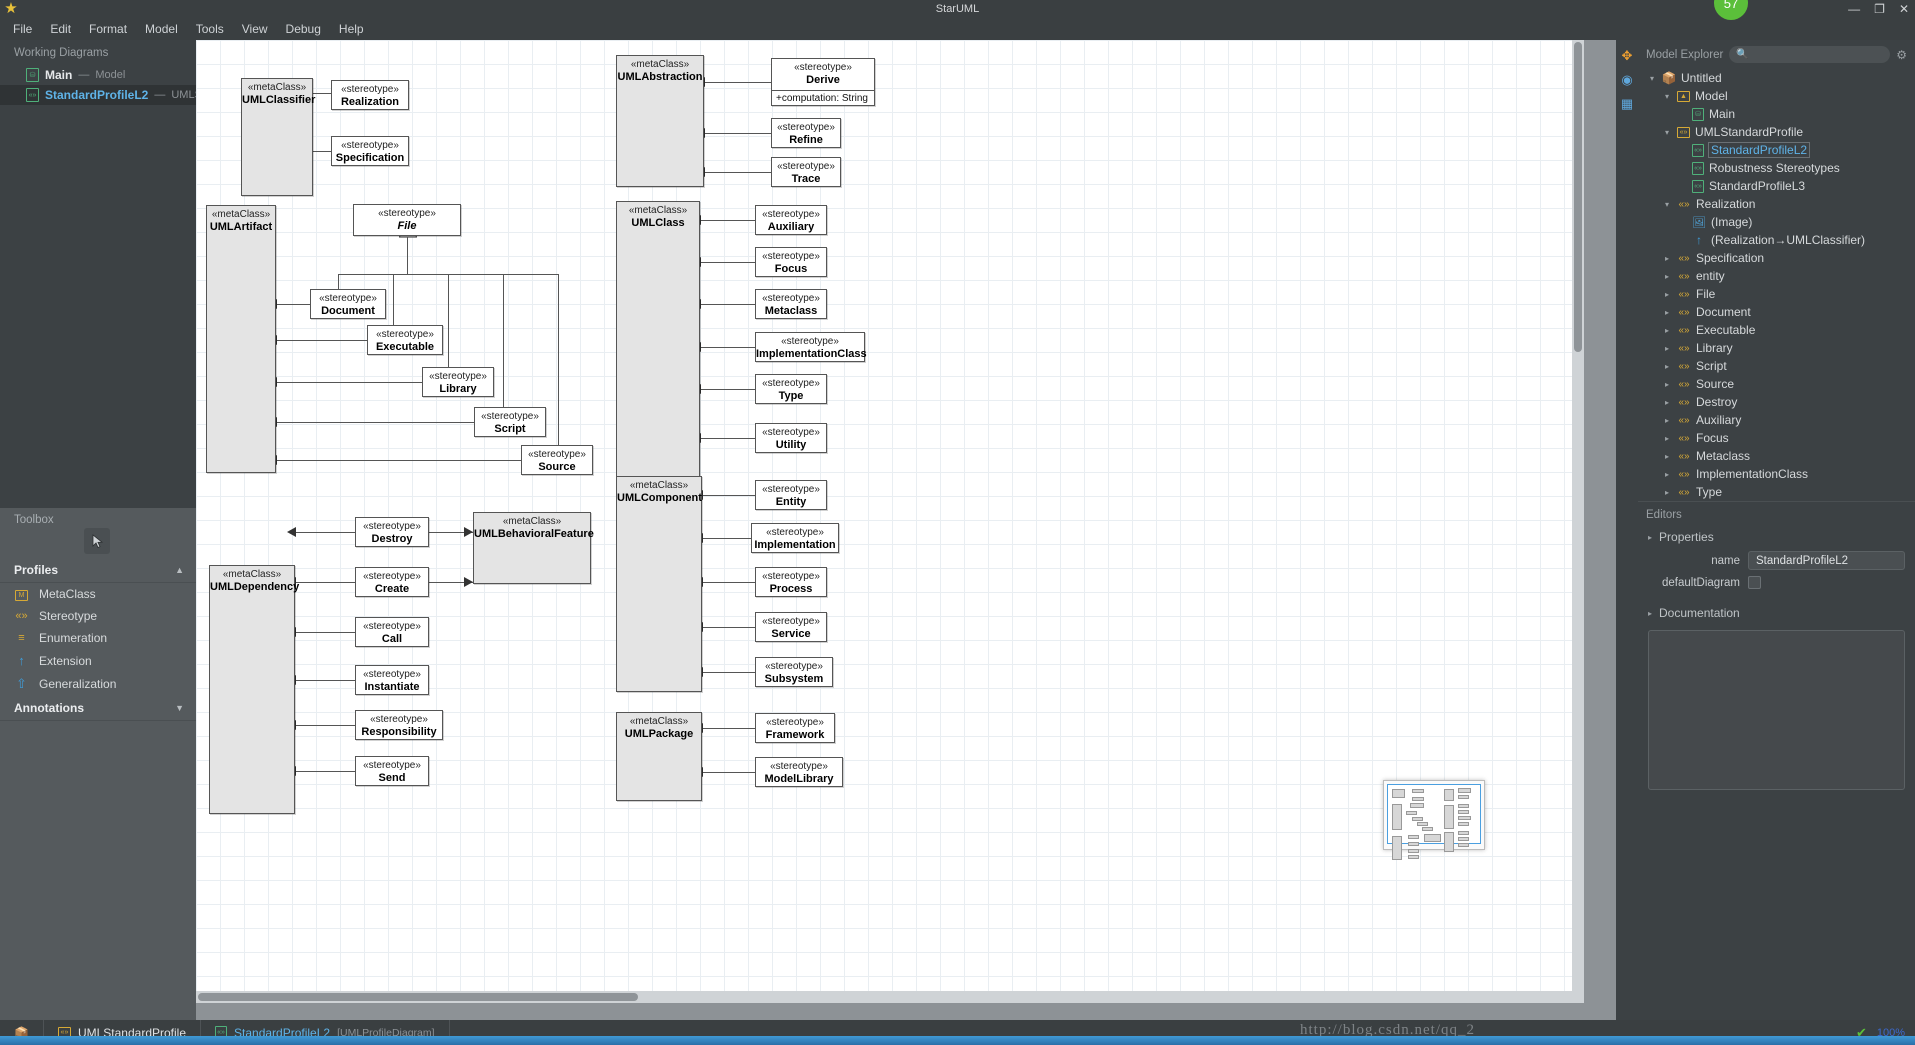  What do you see at coordinates (98, 594) in the screenshot?
I see `toolbox-item-metaclass: M MetaClass` at bounding box center [98, 594].